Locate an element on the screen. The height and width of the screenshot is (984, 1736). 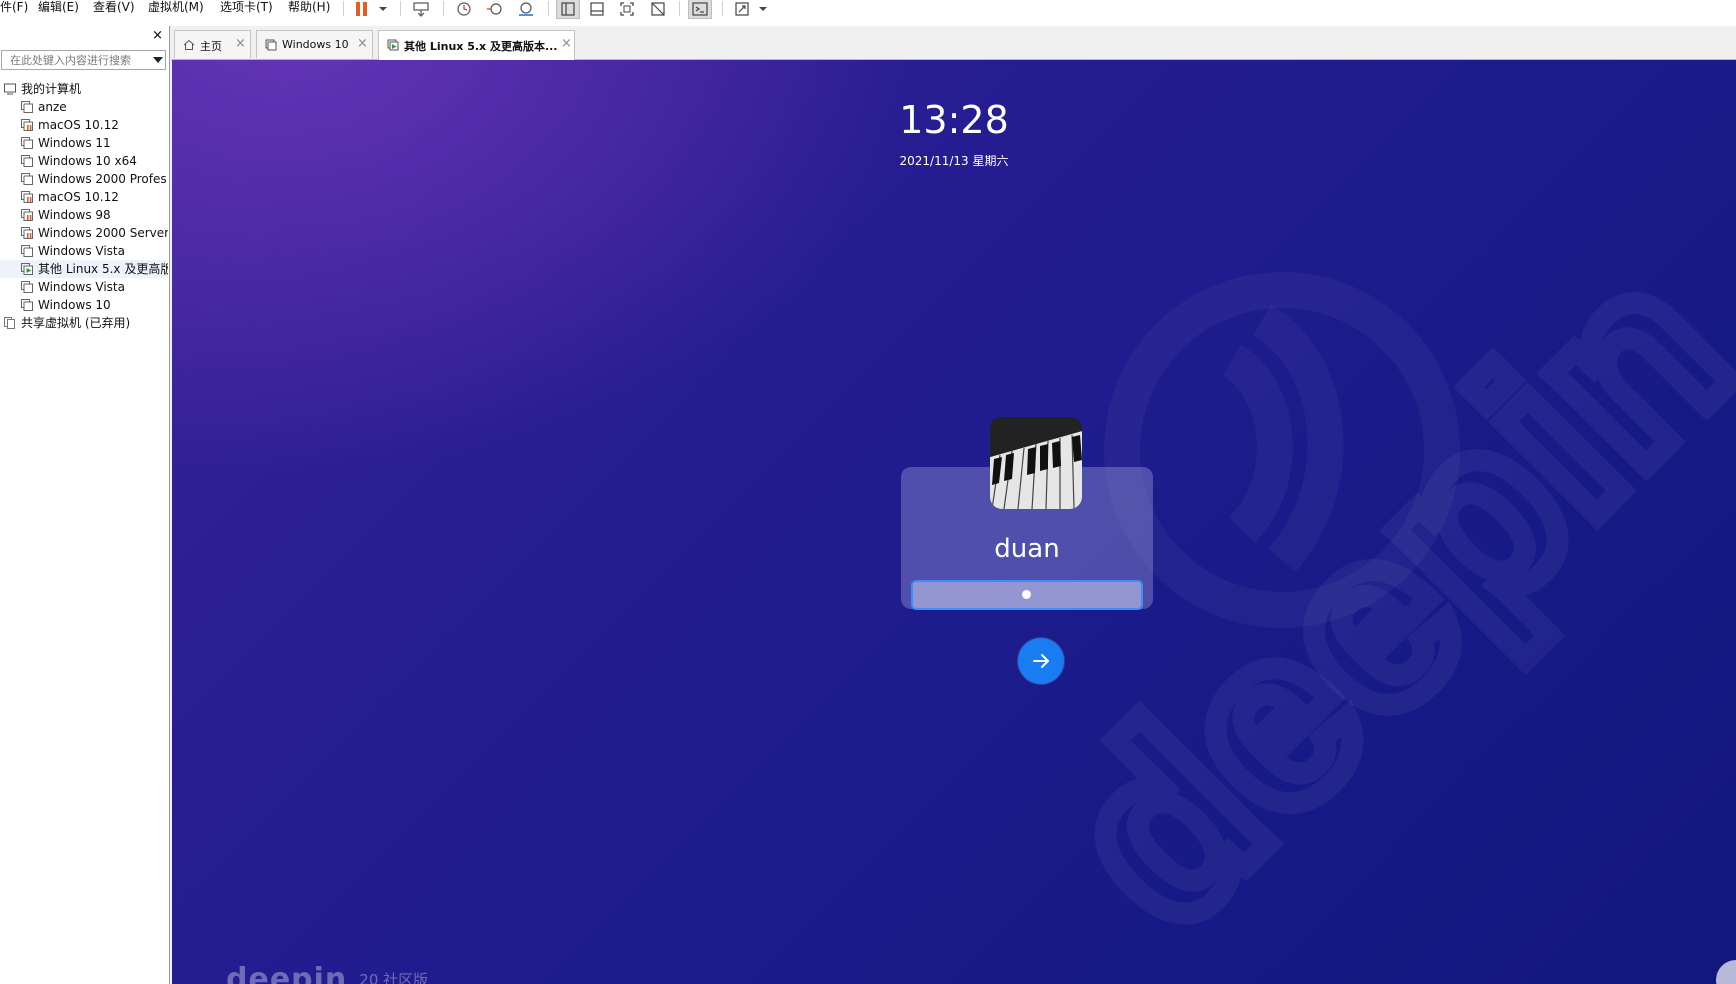
password-input is located at coordinates (1027, 595).